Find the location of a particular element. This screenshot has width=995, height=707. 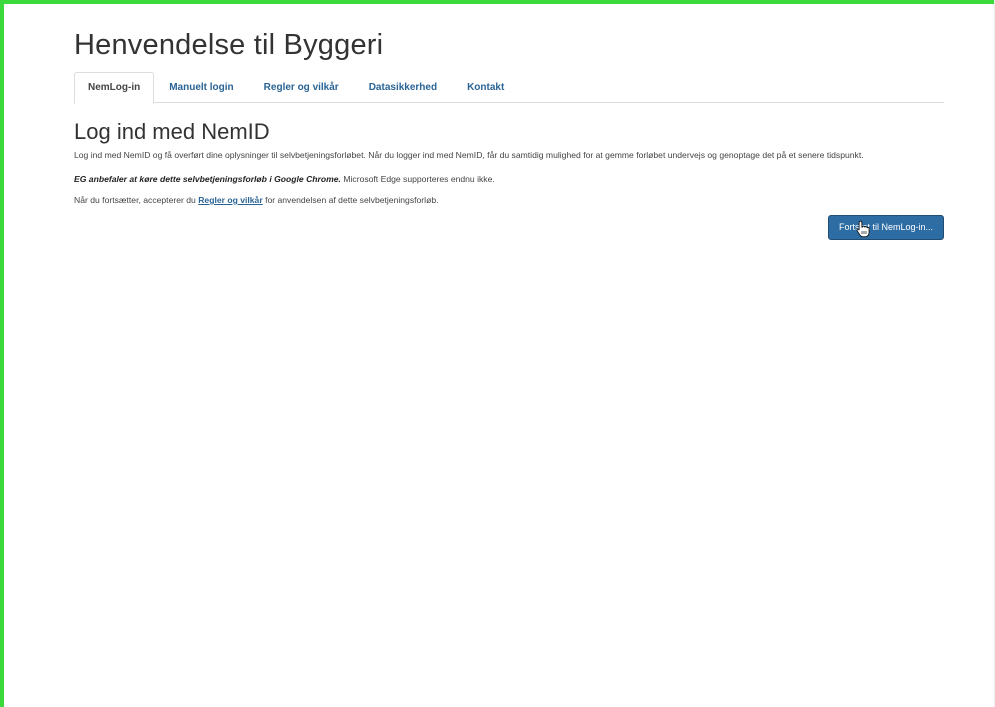

terms-link: Regler og vilkår is located at coordinates (230, 200).